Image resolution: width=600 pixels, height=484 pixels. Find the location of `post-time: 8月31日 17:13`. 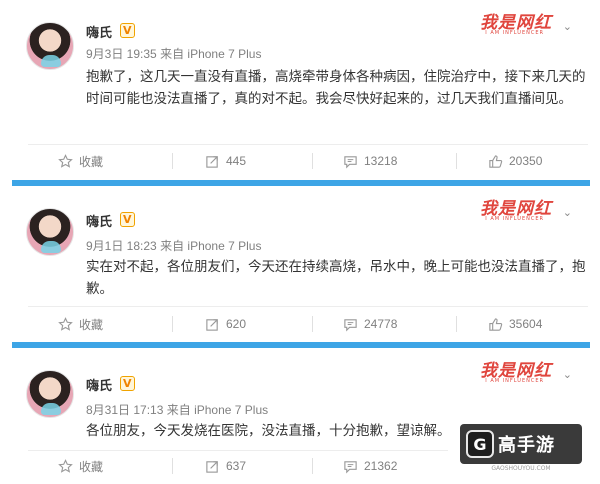

post-time: 8月31日 17:13 is located at coordinates (124, 410).